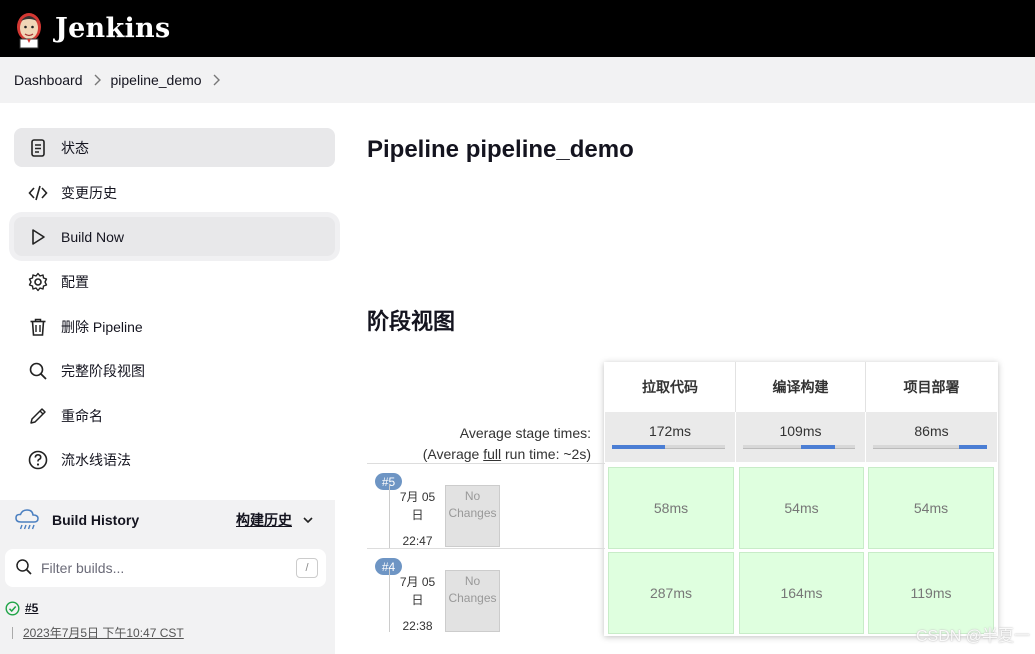 This screenshot has width=1035, height=654. Describe the element at coordinates (525, 433) in the screenshot. I see `average-stage-times-text: Average stage times:` at that location.